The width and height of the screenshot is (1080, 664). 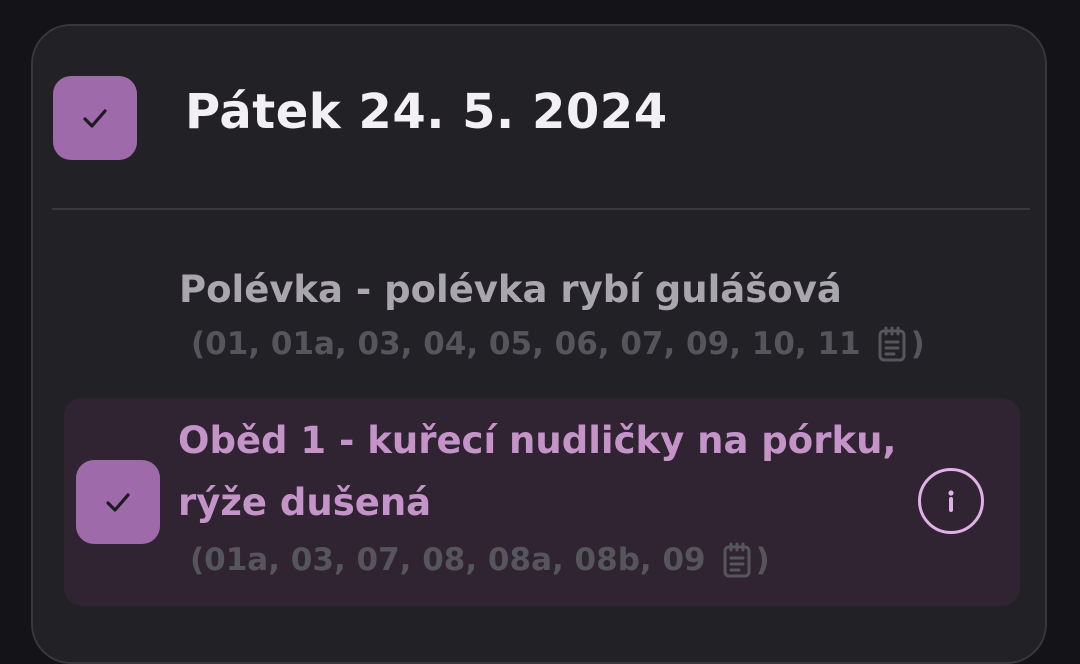 I want to click on info-icon, so click(x=951, y=501).